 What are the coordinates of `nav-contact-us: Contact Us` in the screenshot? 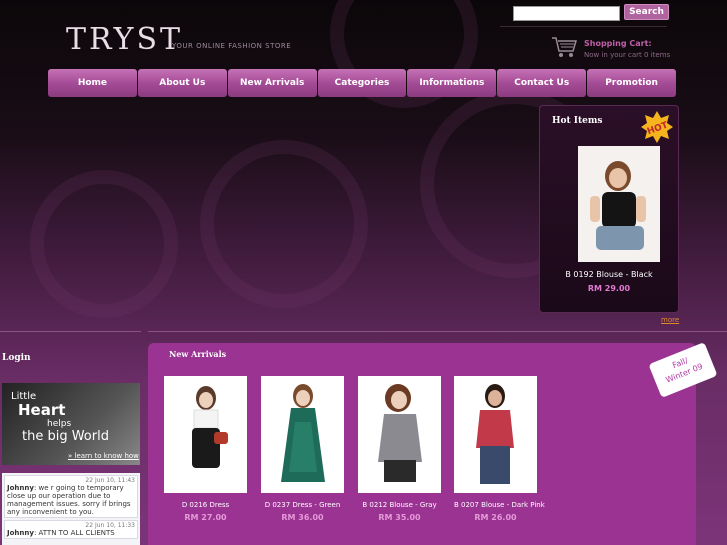 It's located at (542, 83).